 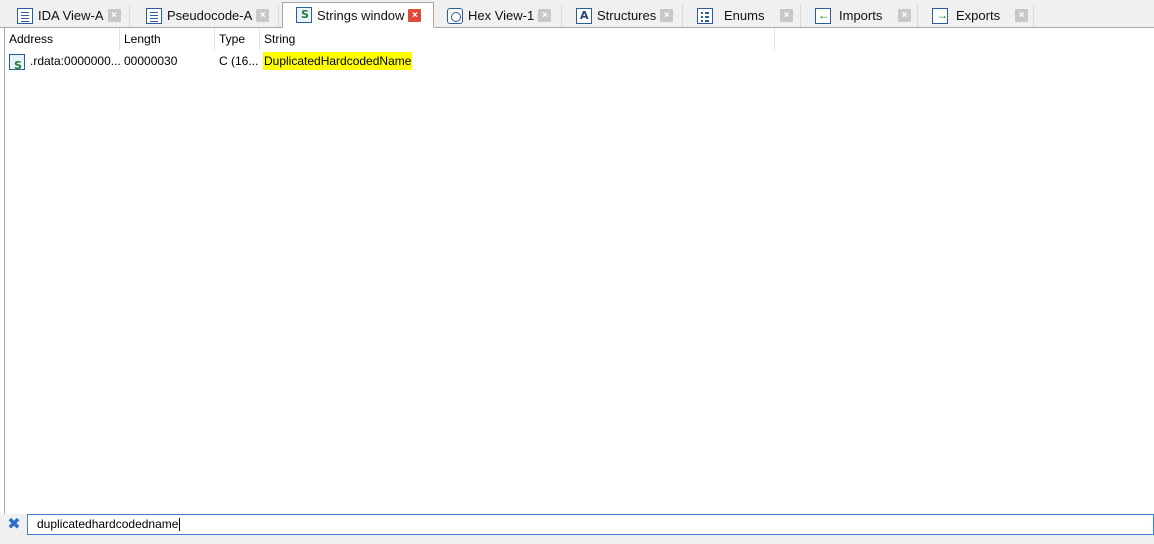 I want to click on text-caret, so click(x=180, y=525).